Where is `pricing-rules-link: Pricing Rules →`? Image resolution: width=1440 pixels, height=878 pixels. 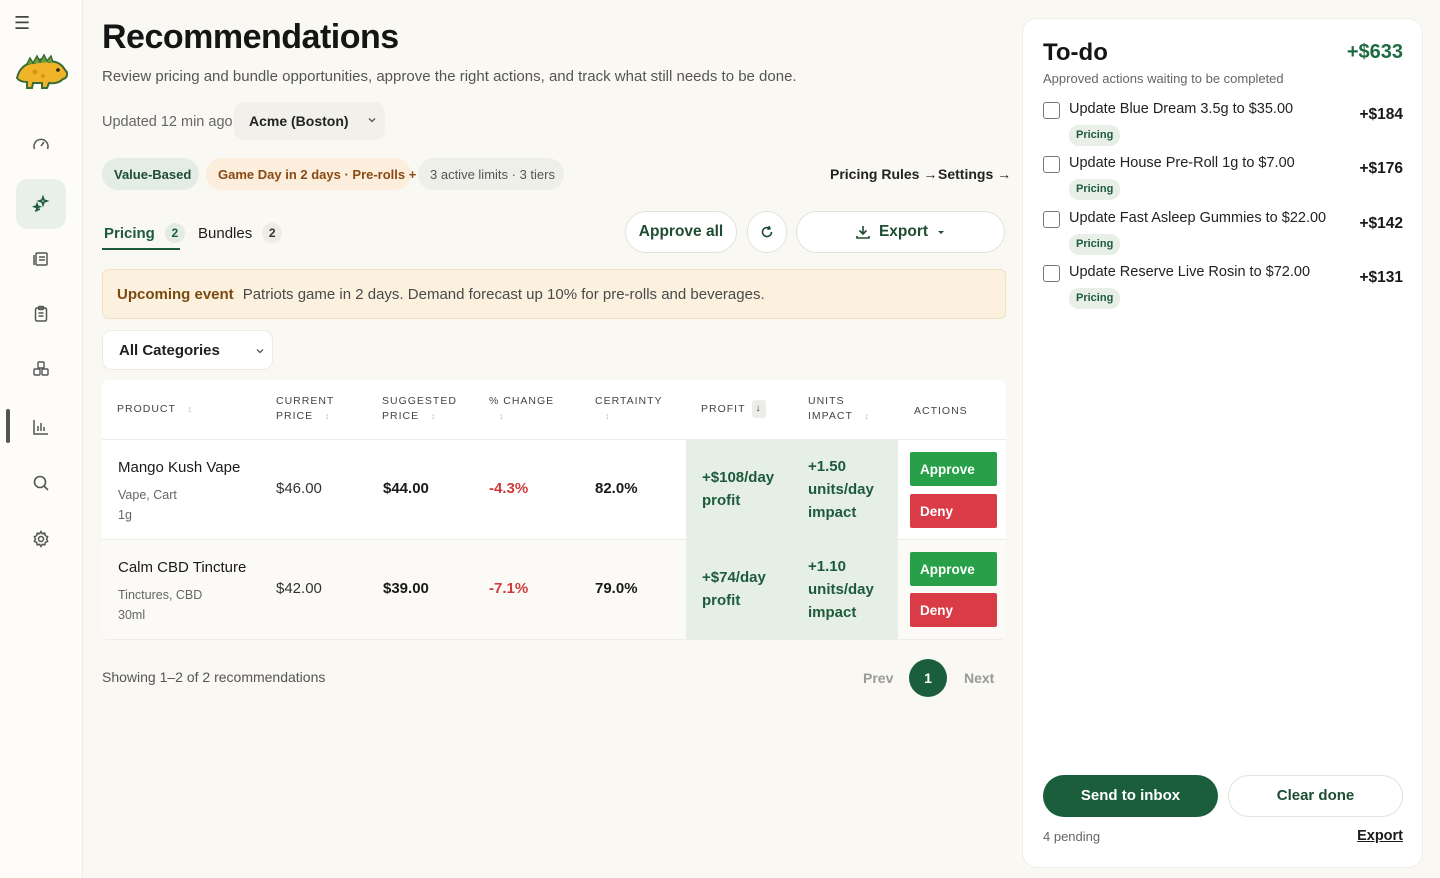
pricing-rules-link: Pricing Rules → is located at coordinates (883, 174).